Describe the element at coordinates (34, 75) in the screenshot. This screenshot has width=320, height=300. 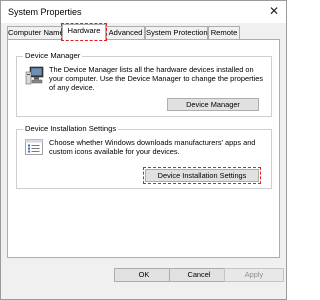
I see `computer-icon` at that location.